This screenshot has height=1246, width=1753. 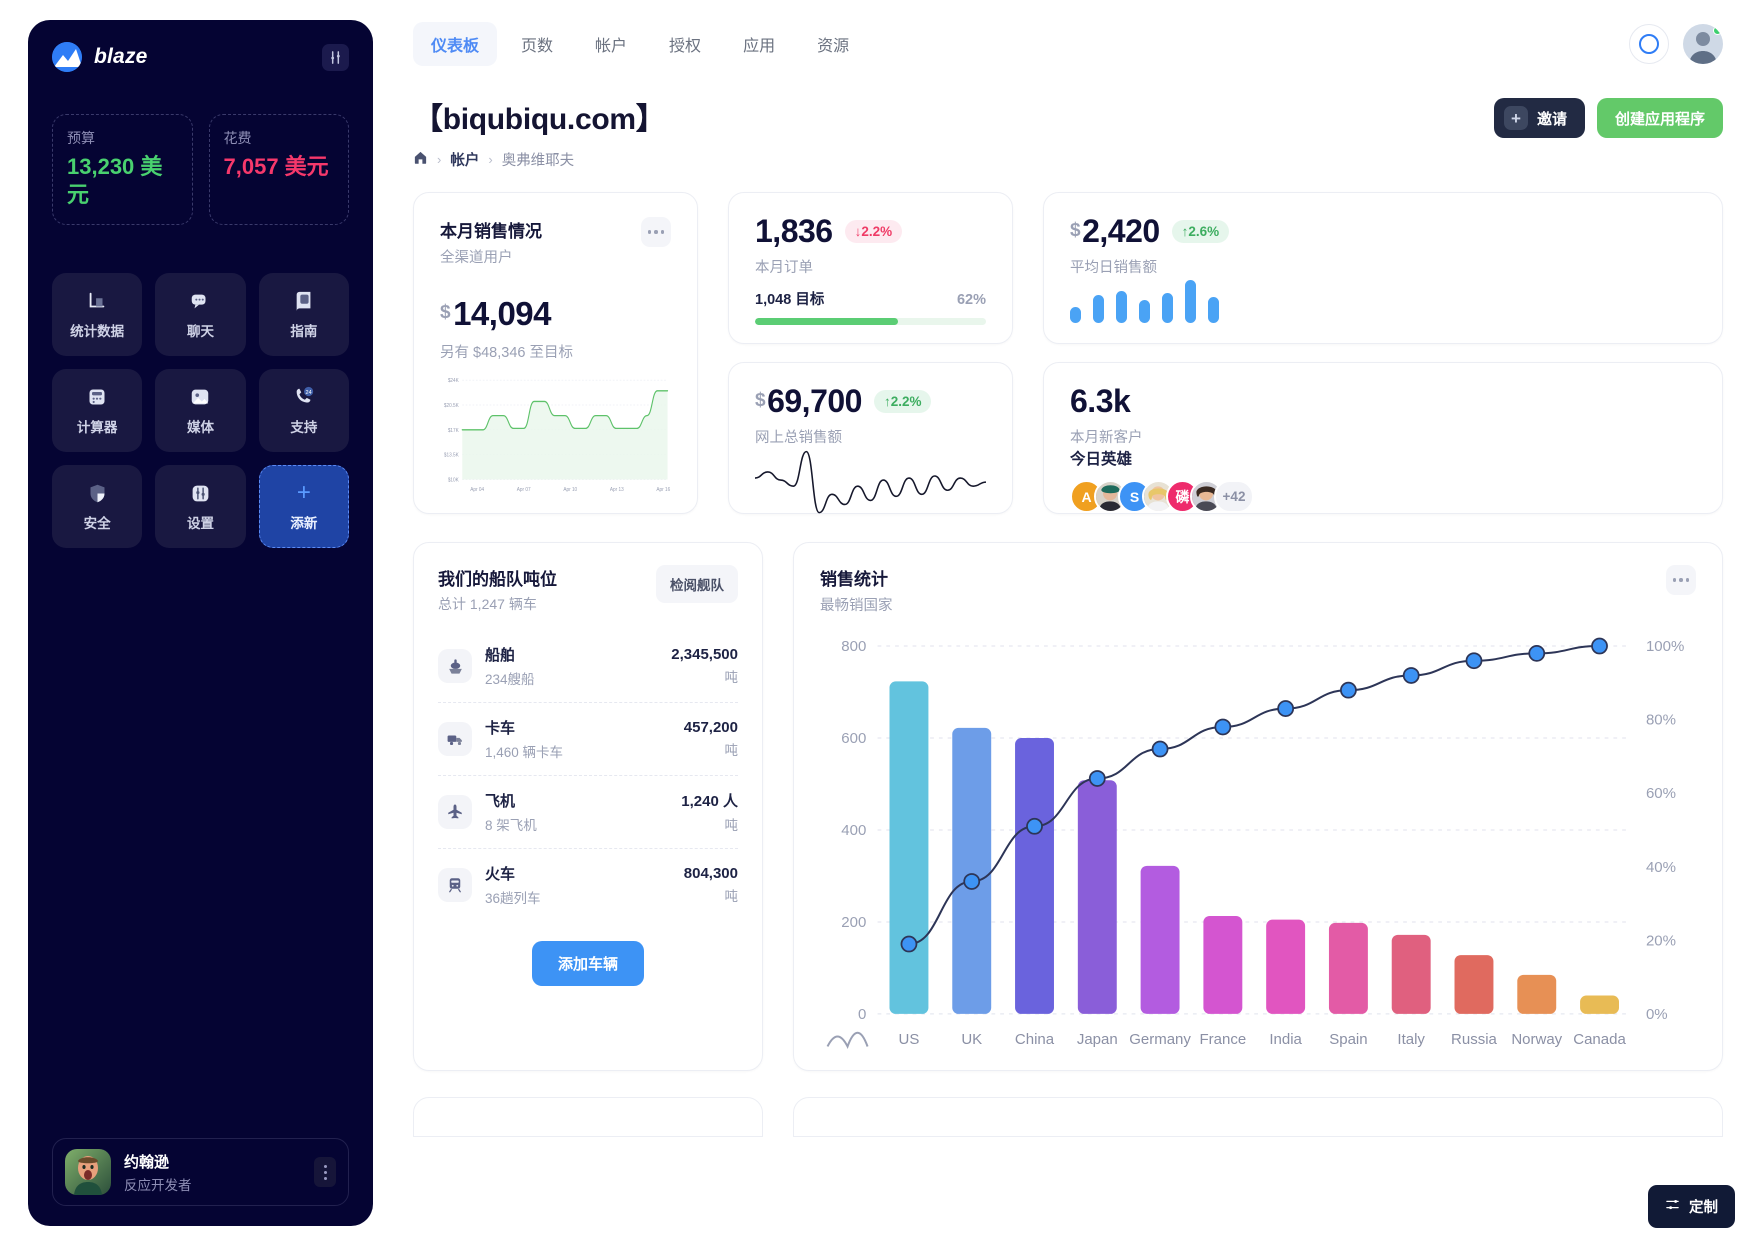 What do you see at coordinates (555, 242) in the screenshot?
I see `monthly-sales-head: 本月销售情况 全渠道用户` at bounding box center [555, 242].